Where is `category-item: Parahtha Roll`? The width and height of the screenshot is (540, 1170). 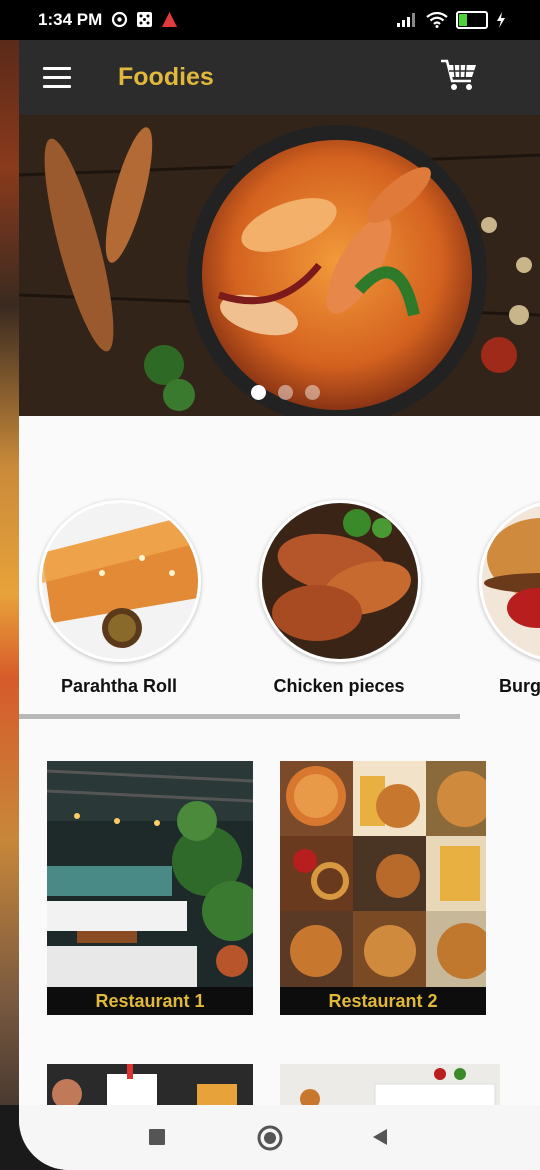 category-item: Parahtha Roll is located at coordinates (120, 598).